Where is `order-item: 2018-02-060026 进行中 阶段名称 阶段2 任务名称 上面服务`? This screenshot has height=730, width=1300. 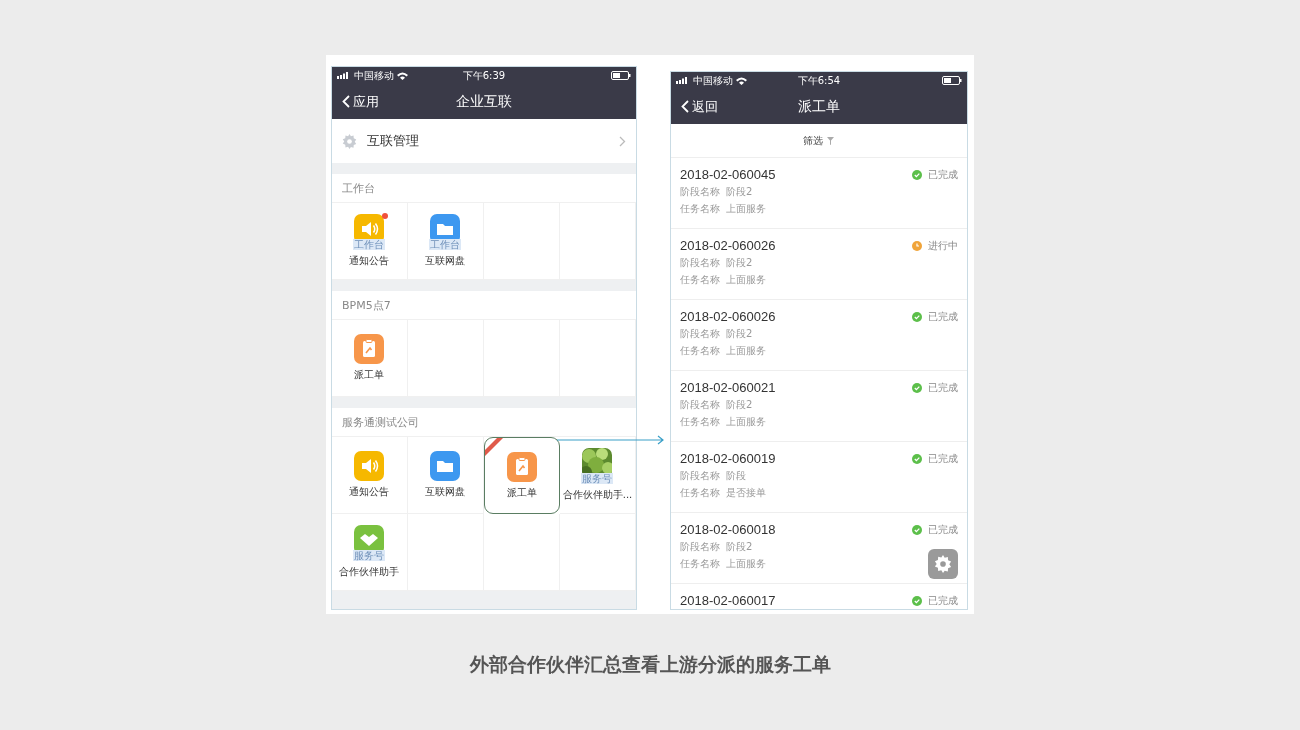 order-item: 2018-02-060026 进行中 阶段名称 阶段2 任务名称 上面服务 is located at coordinates (819, 264).